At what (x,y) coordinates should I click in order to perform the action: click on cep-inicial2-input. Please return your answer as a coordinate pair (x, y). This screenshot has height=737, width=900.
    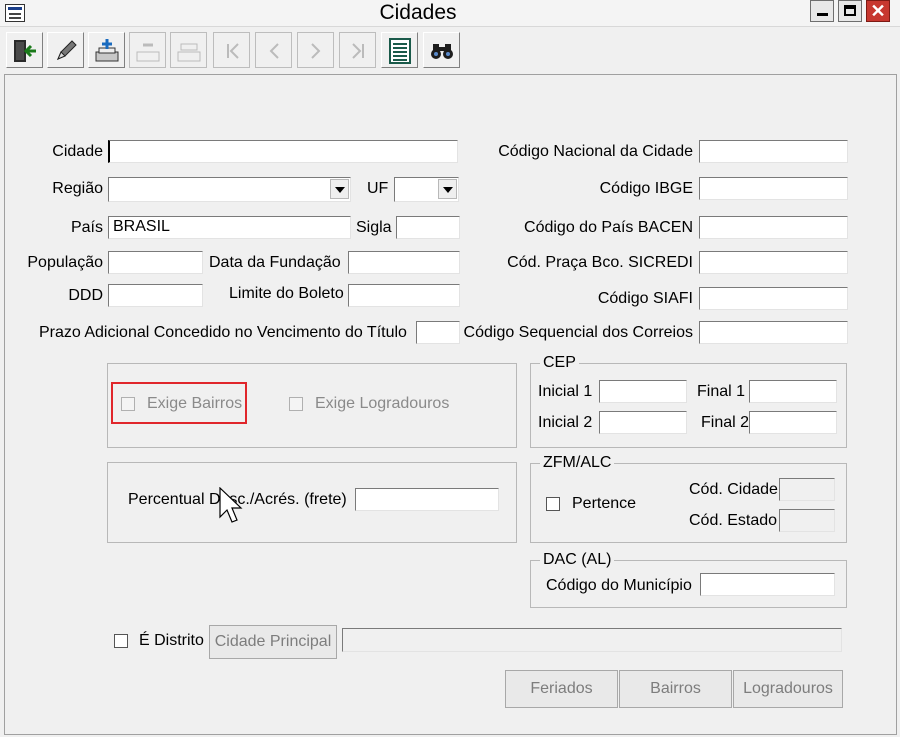
    Looking at the image, I should click on (643, 422).